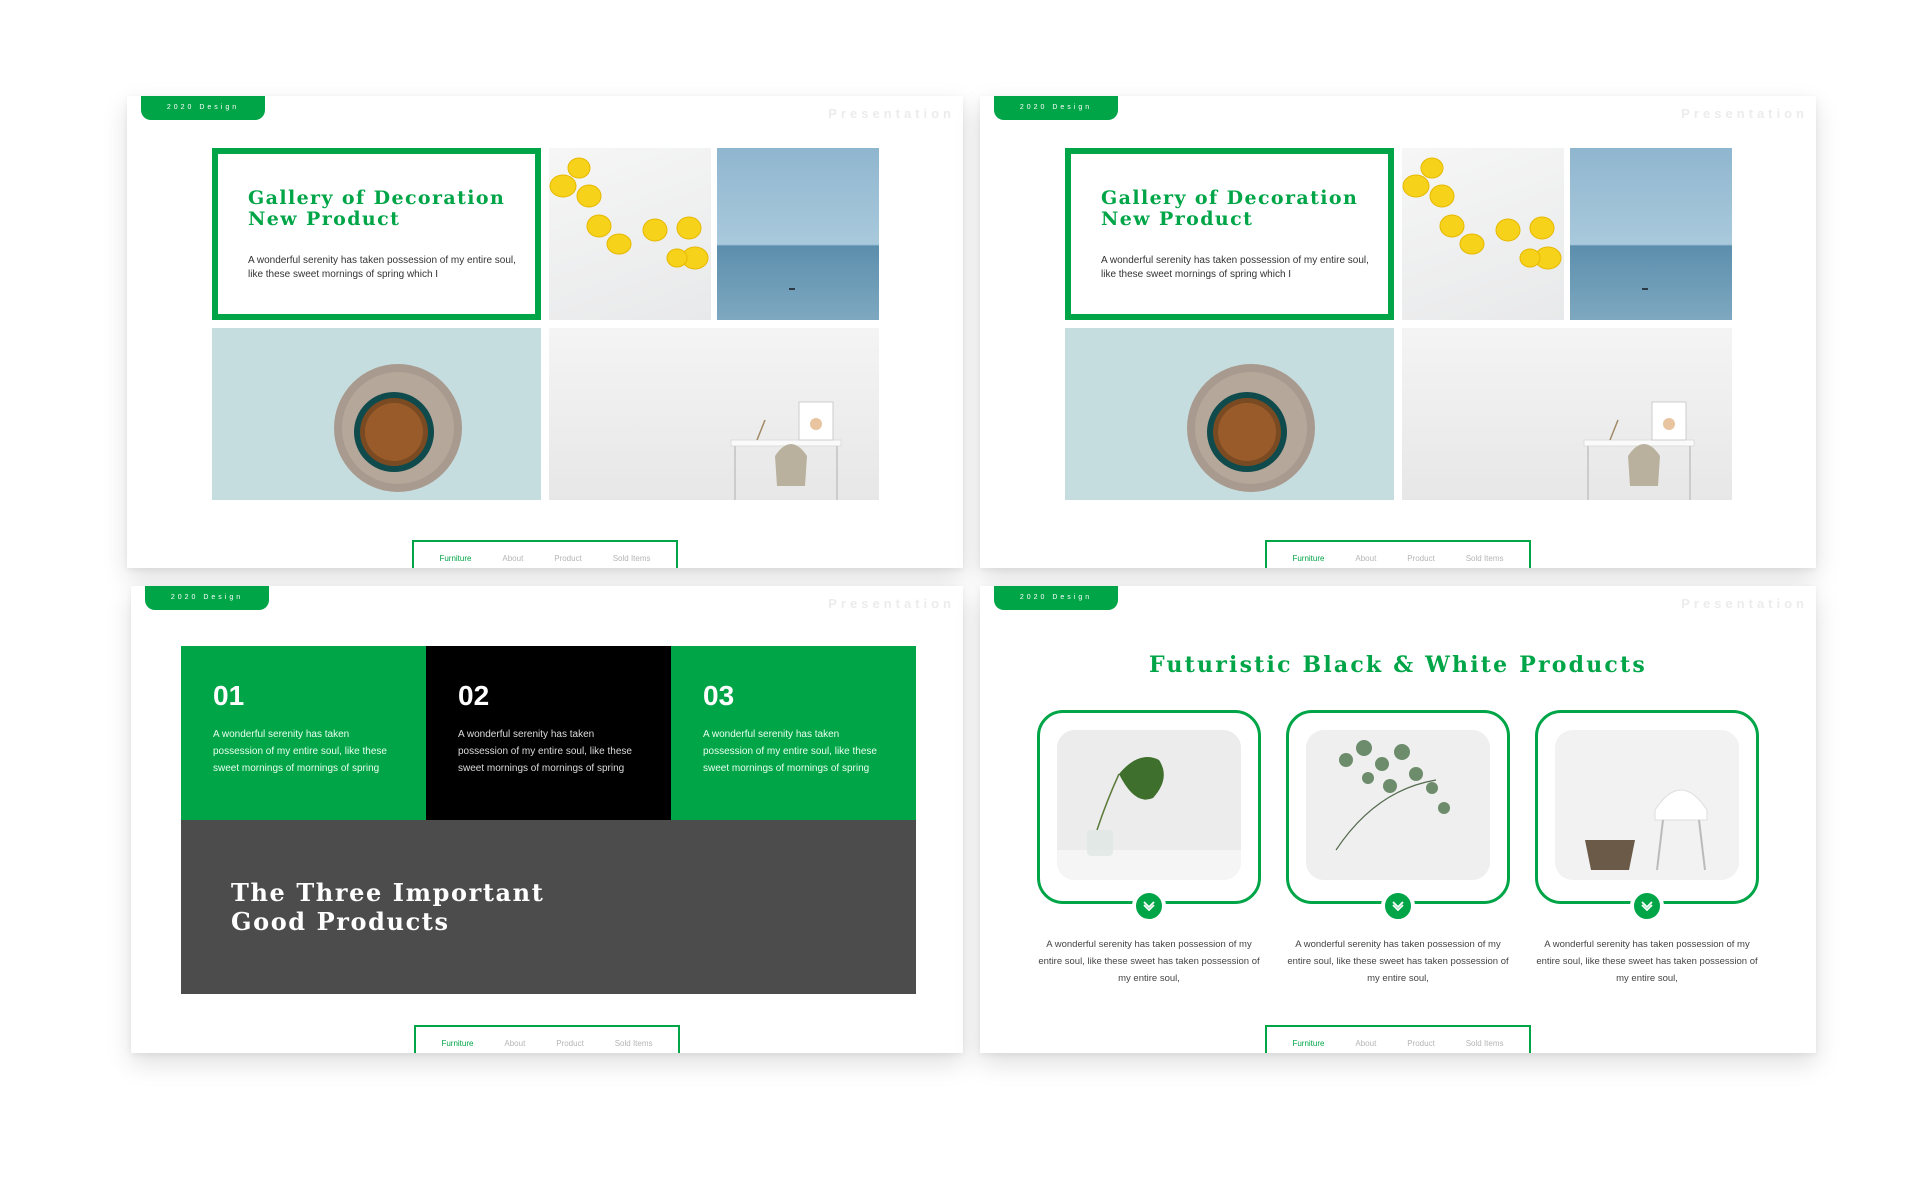 Image resolution: width=1930 pixels, height=1200 pixels. I want to click on feature-number: 01, so click(229, 695).